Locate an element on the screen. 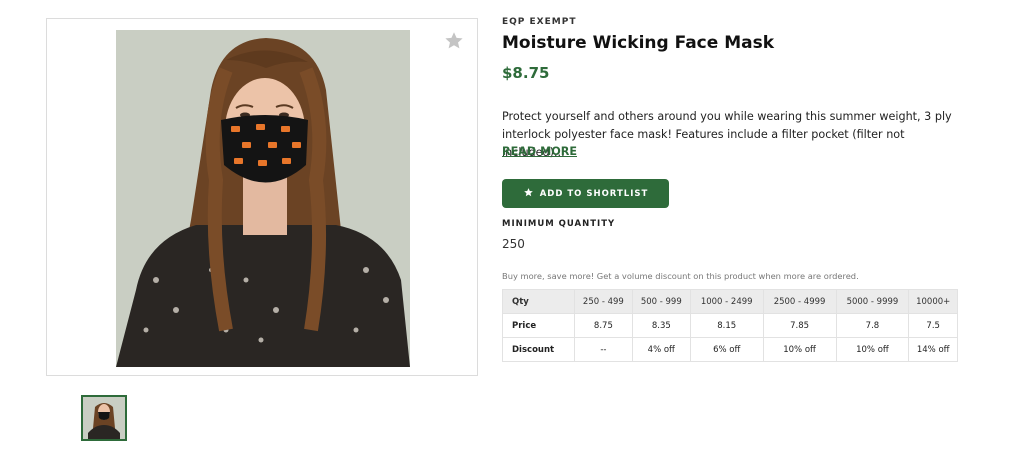 This screenshot has width=1024, height=449. table-header-cell: 250 - 499 is located at coordinates (603, 301).